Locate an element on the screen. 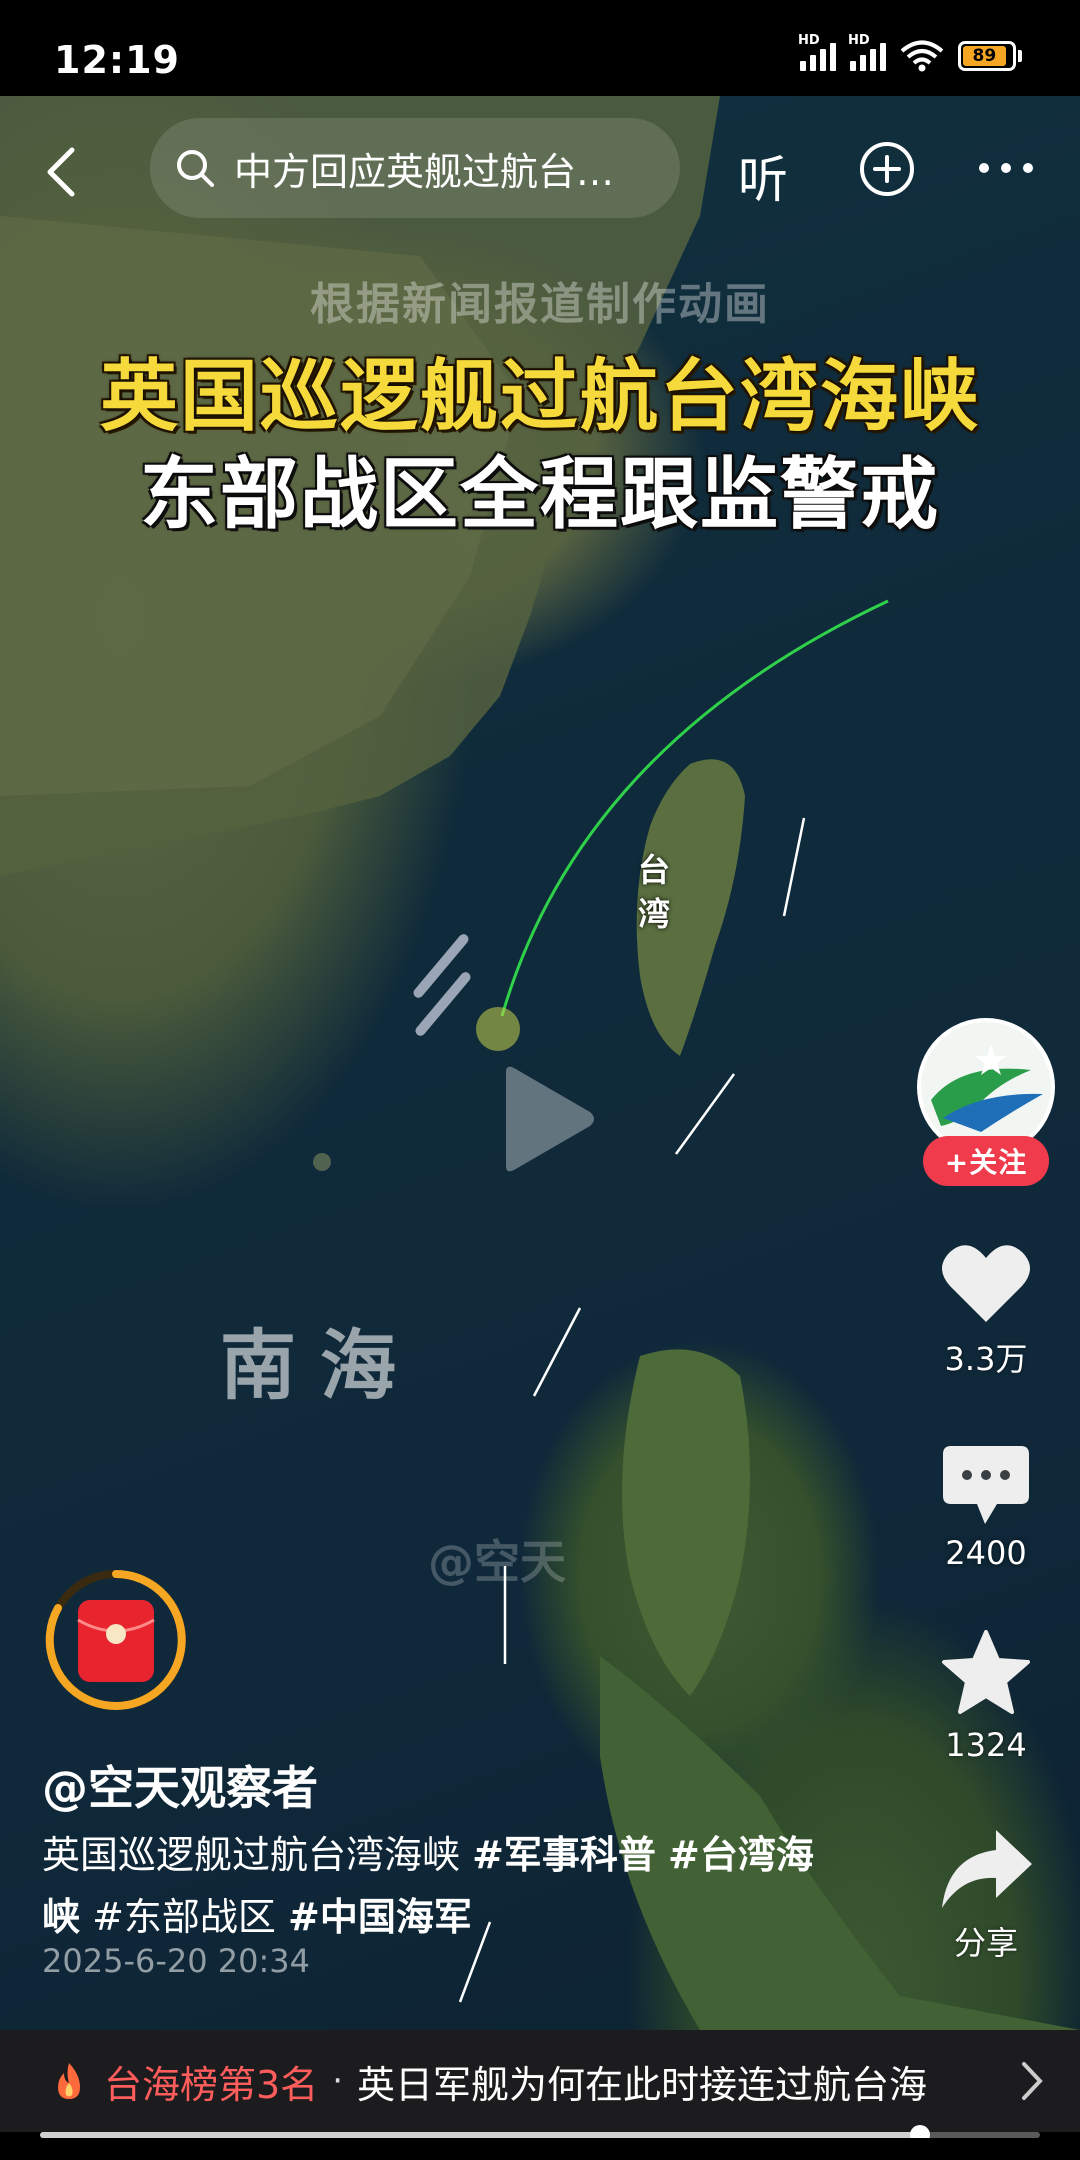 The height and width of the screenshot is (2160, 1080). bottom-strip is located at coordinates (540, 2149).